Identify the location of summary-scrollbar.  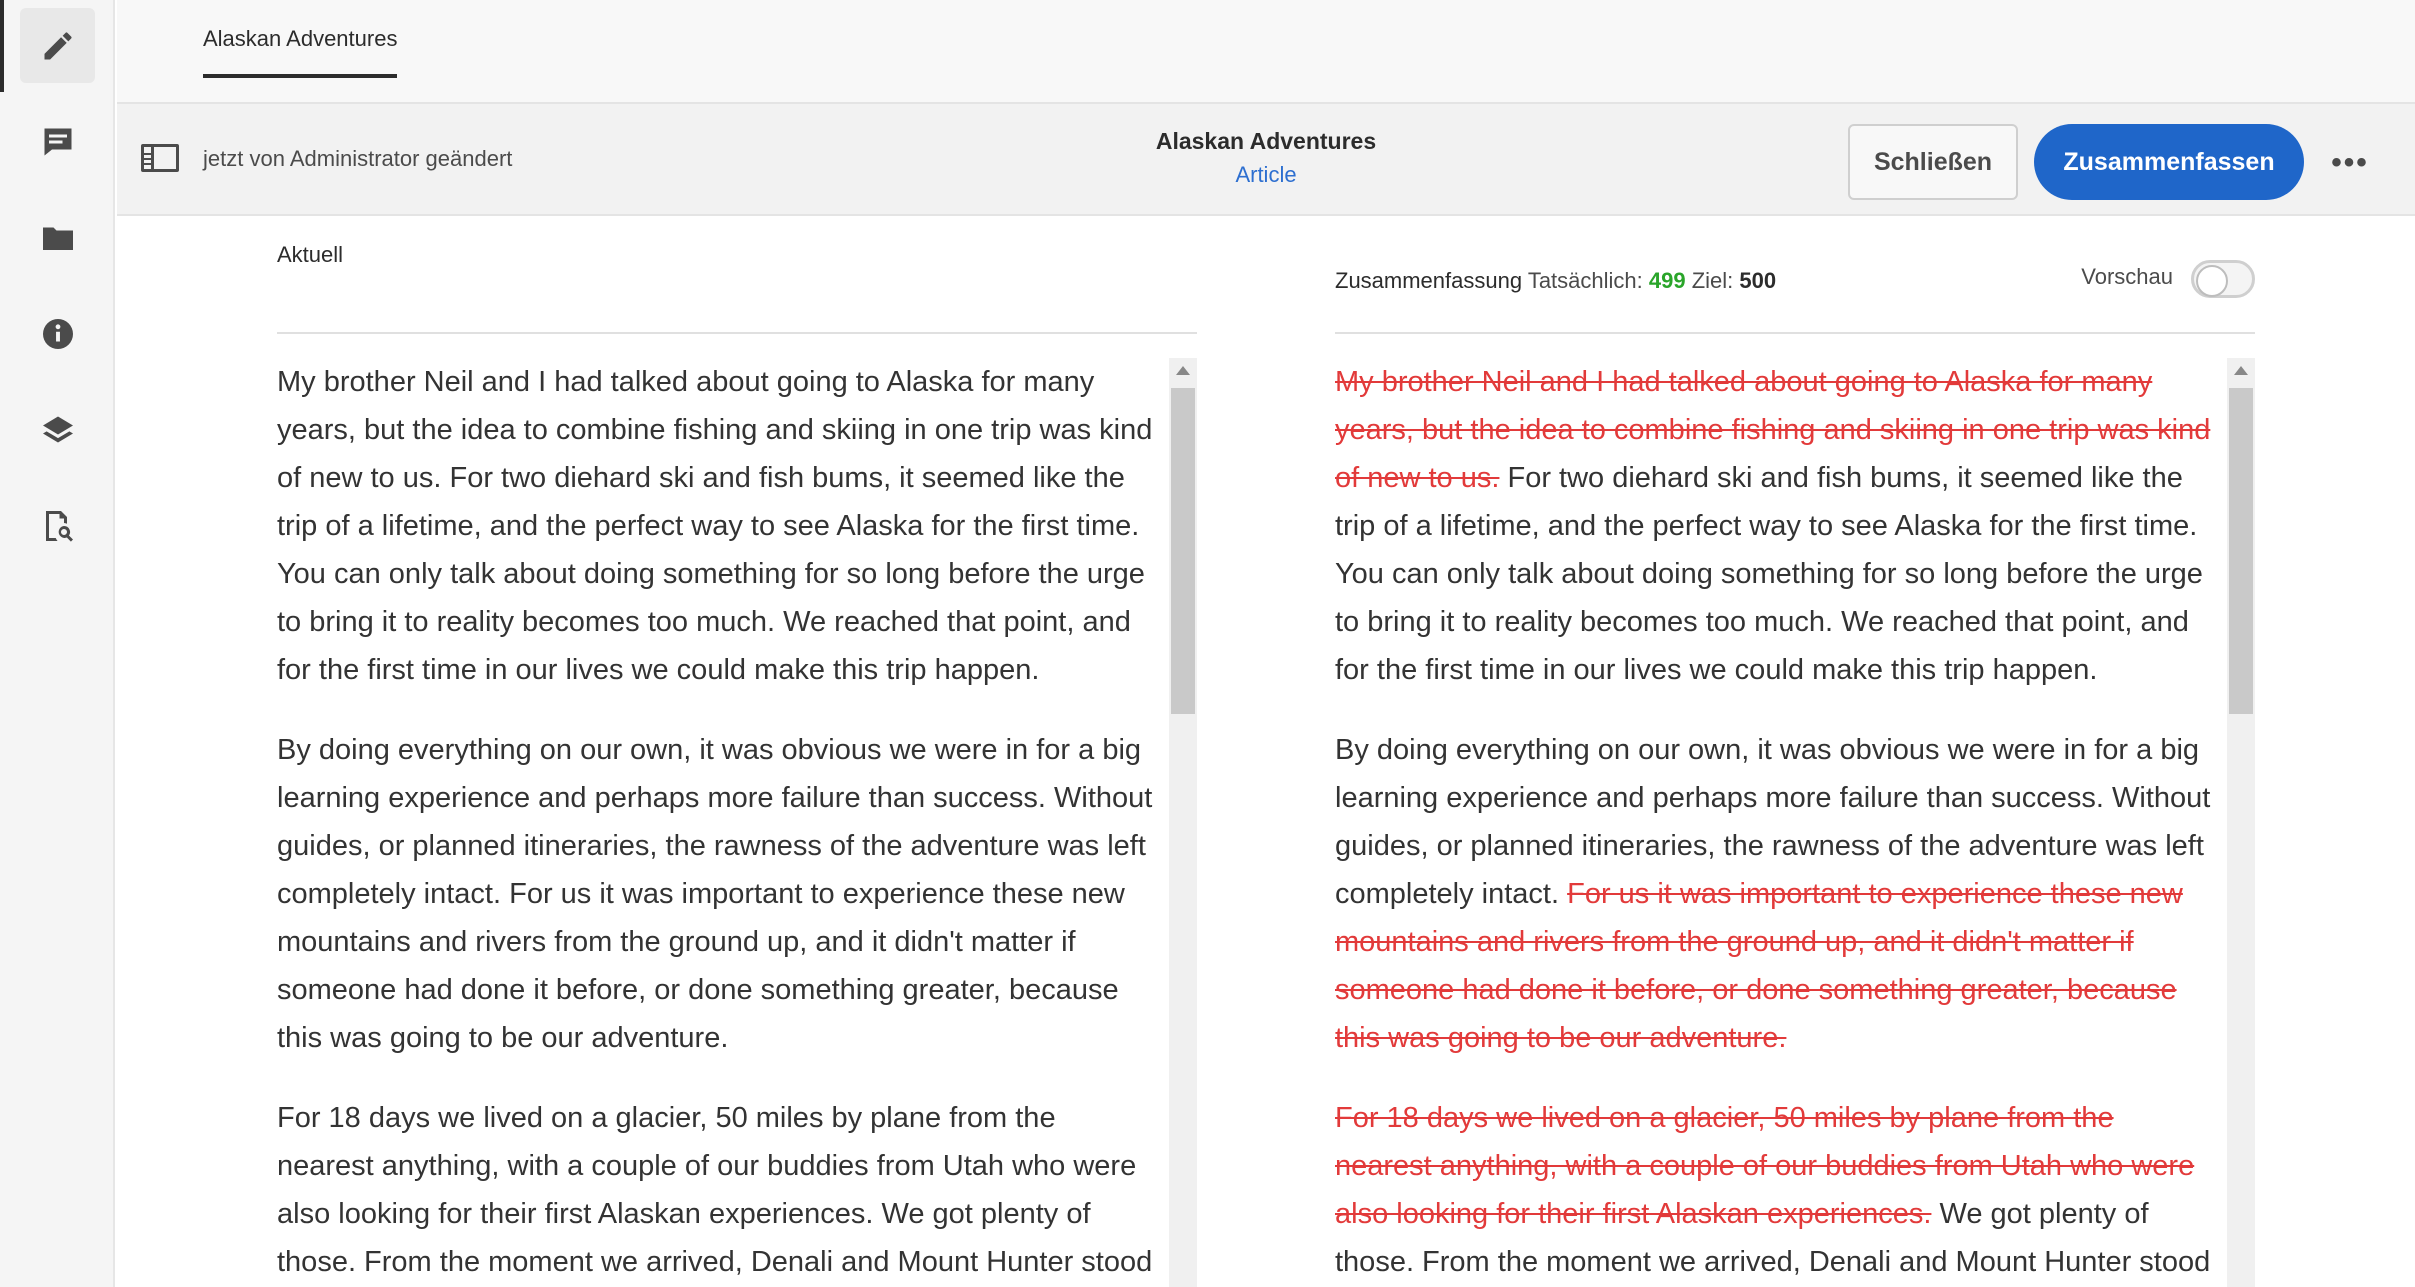
(2241, 822).